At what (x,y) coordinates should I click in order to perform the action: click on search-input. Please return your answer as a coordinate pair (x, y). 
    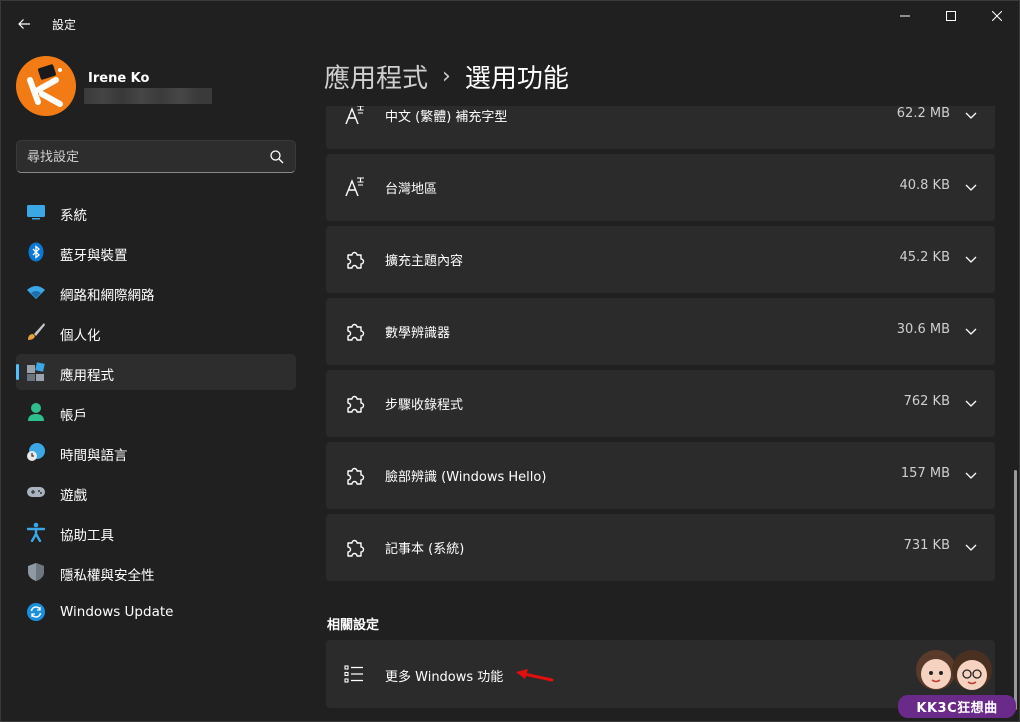
    Looking at the image, I should click on (147, 157).